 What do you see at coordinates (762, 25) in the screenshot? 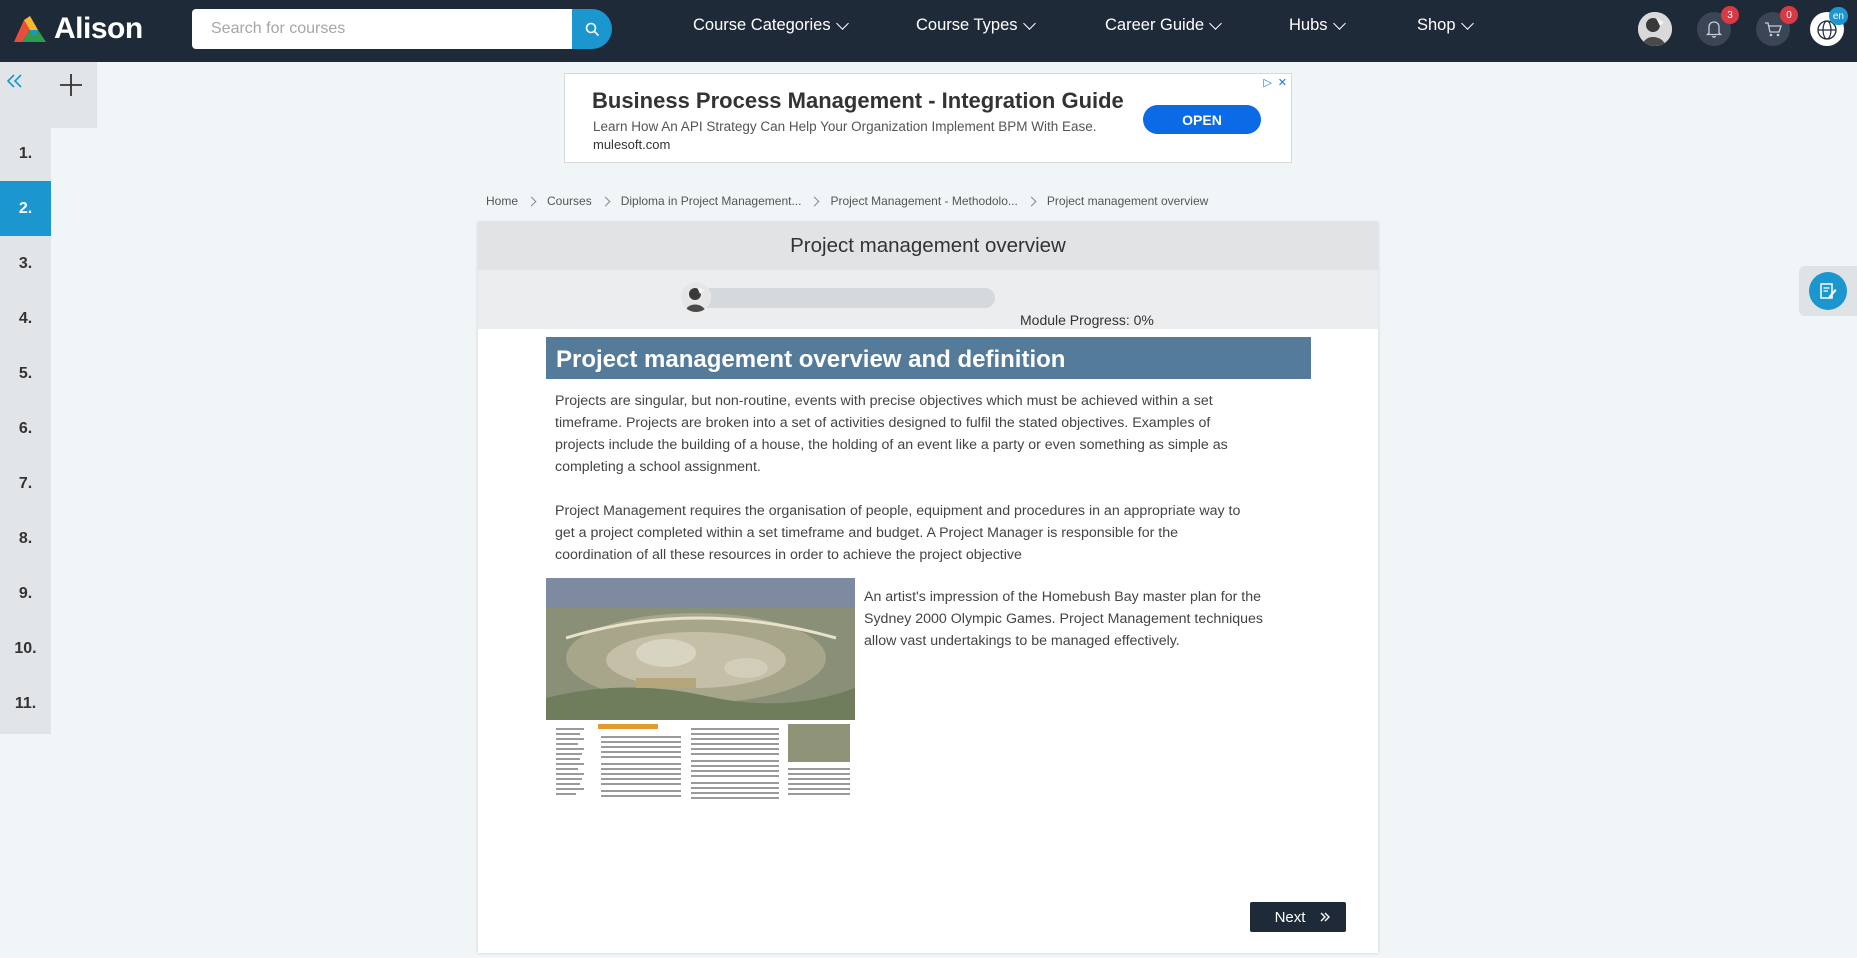
I see `nav-label: Course Categories` at bounding box center [762, 25].